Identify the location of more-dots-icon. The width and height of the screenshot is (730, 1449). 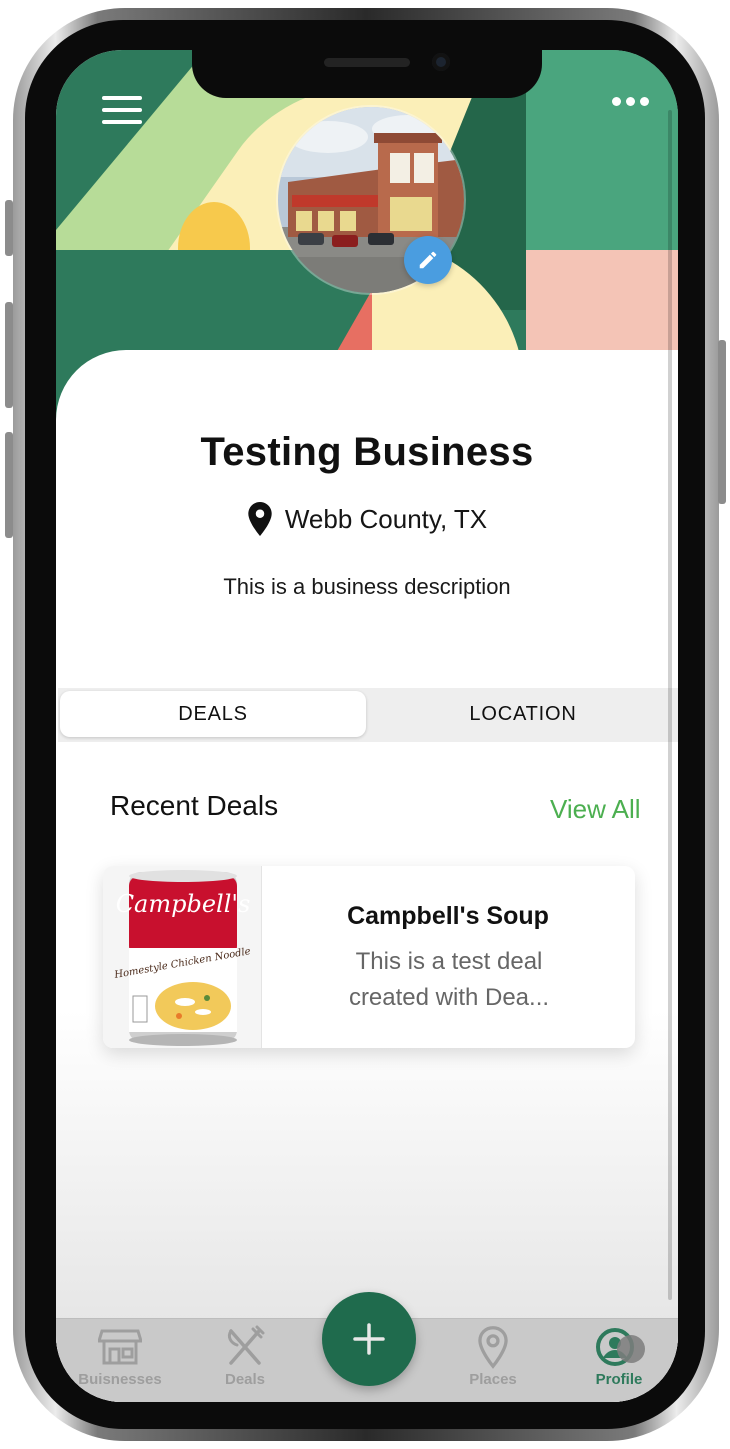
(630, 102).